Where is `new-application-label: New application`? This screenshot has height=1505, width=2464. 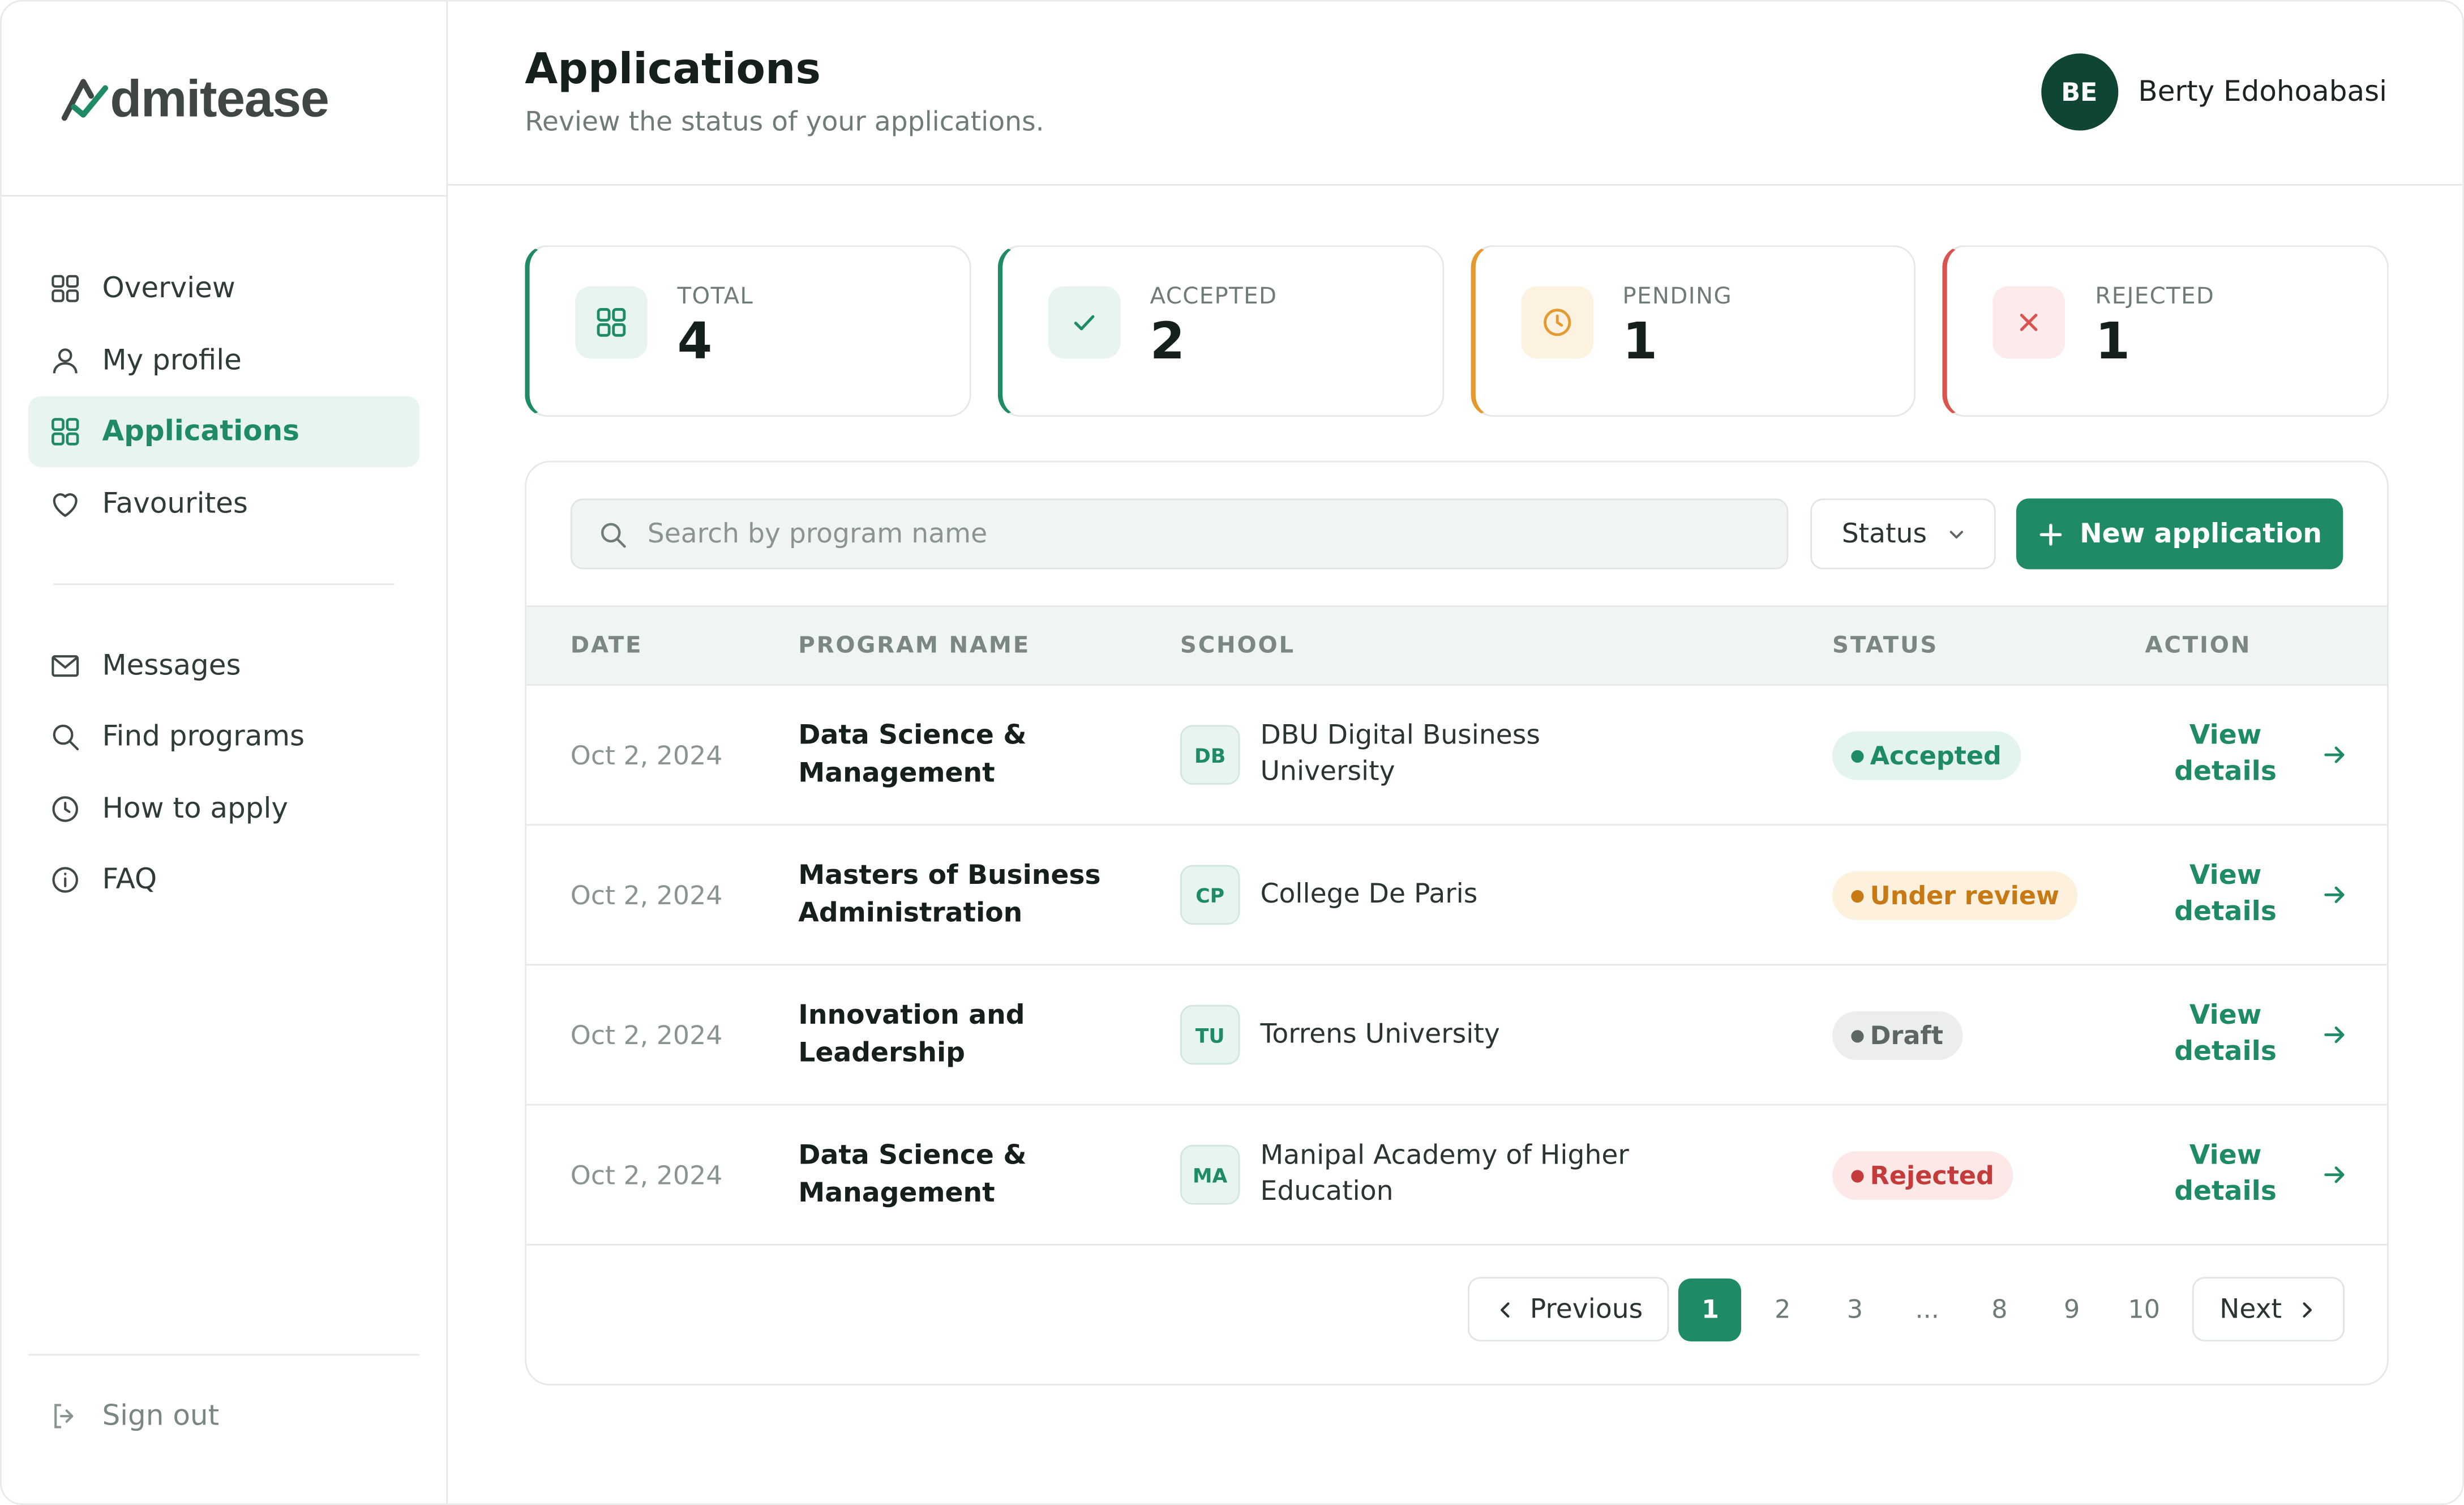
new-application-label: New application is located at coordinates (2201, 534).